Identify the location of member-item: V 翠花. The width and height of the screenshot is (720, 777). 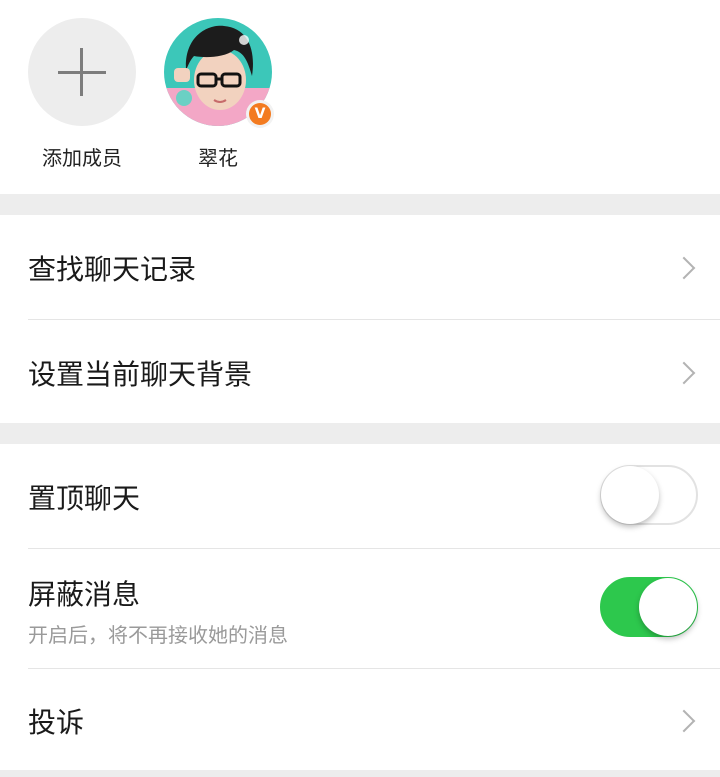
(218, 94).